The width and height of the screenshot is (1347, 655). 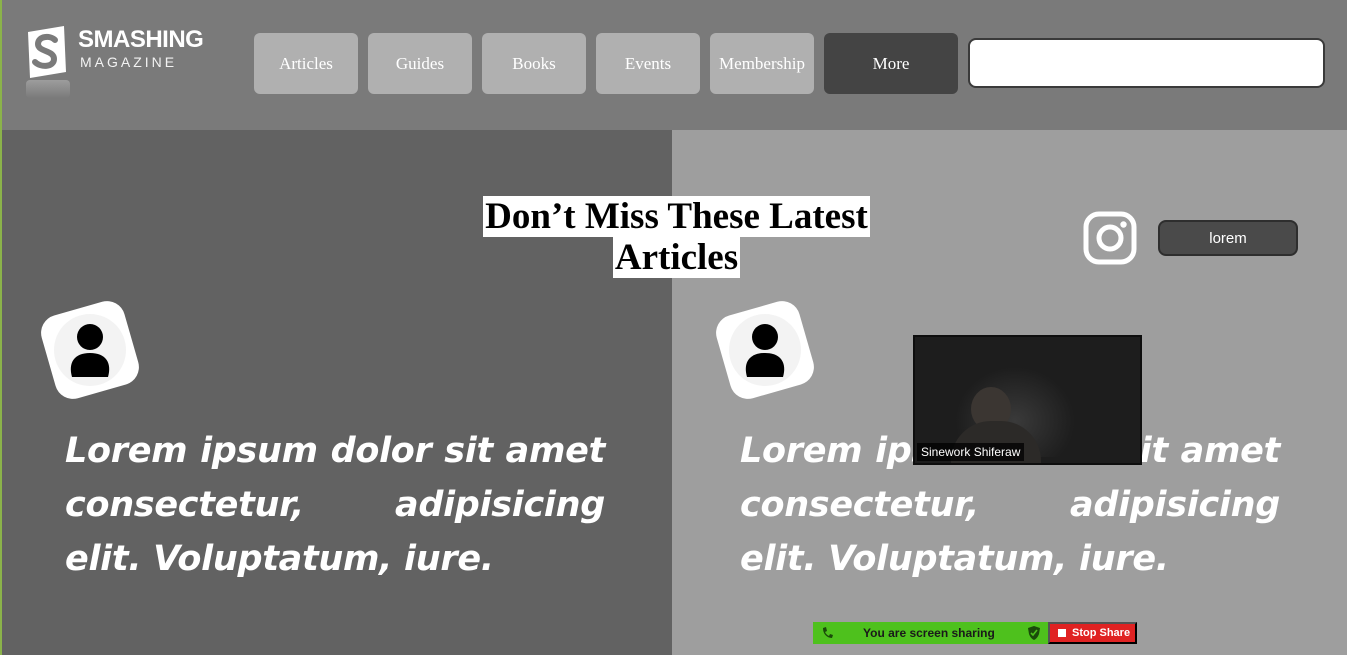 I want to click on nav-articles: Articles, so click(x=306, y=63).